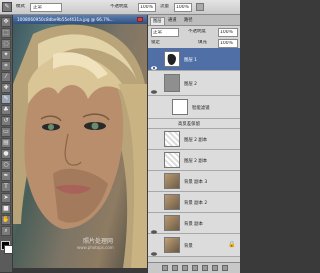  I want to click on adjustment-layer-icon, so click(195, 268).